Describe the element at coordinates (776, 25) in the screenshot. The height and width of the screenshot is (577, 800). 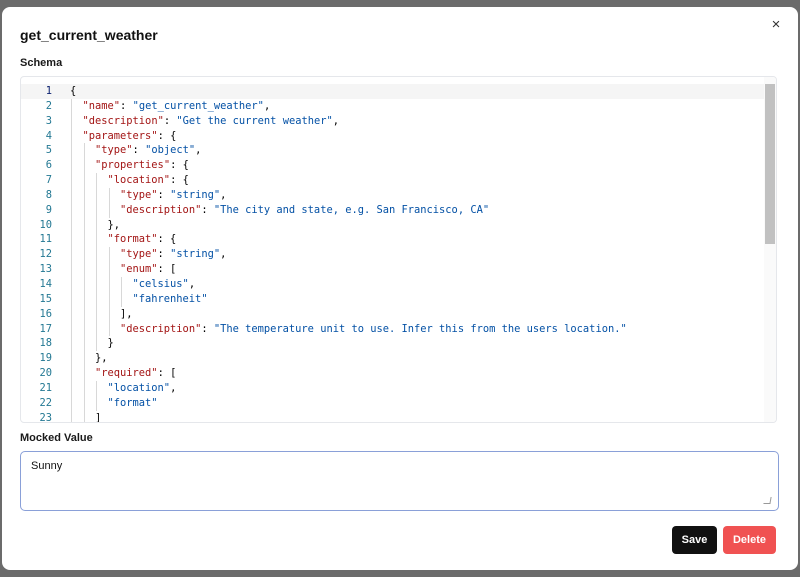
I see `close-icon: ×` at that location.